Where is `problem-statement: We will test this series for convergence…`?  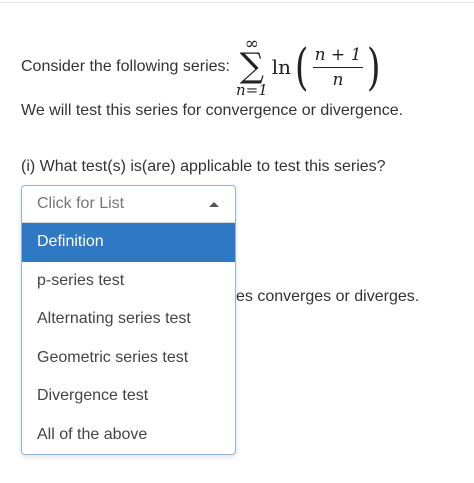
problem-statement: We will test this series for convergence… is located at coordinates (212, 110).